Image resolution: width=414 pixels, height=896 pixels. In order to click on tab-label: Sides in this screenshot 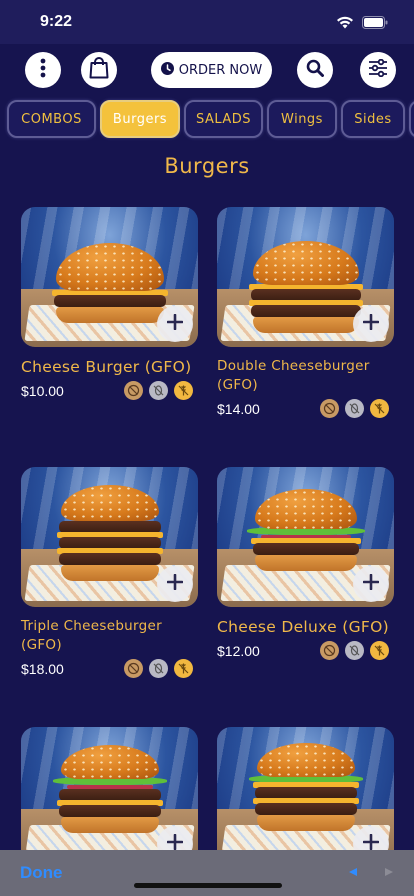, I will do `click(373, 119)`.